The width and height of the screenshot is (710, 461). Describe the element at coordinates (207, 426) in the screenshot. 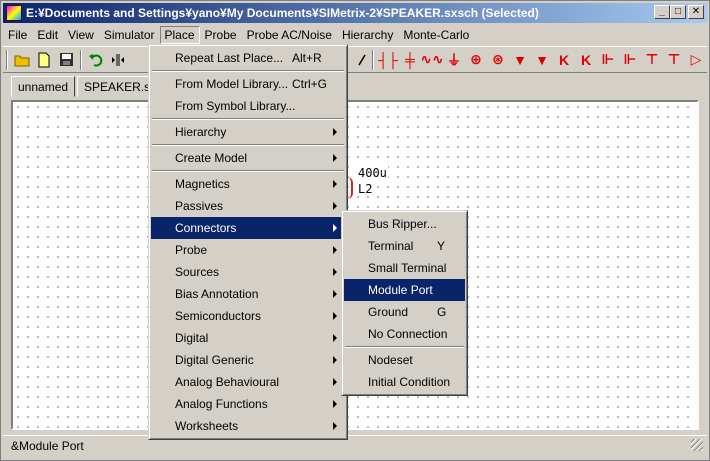

I see `menu-item-label: Worksheets` at that location.